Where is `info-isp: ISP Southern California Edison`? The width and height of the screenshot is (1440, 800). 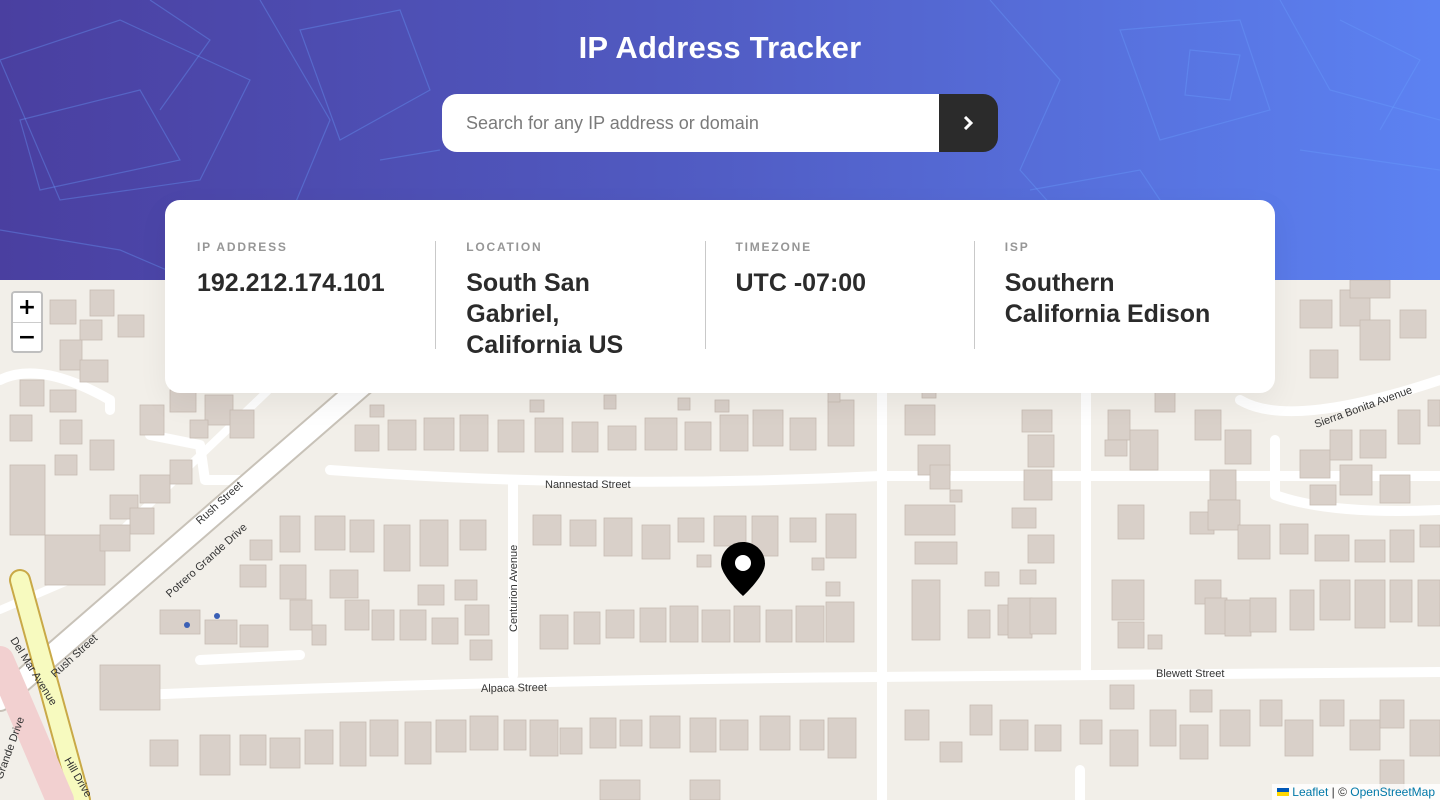 info-isp: ISP Southern California Edison is located at coordinates (1108, 316).